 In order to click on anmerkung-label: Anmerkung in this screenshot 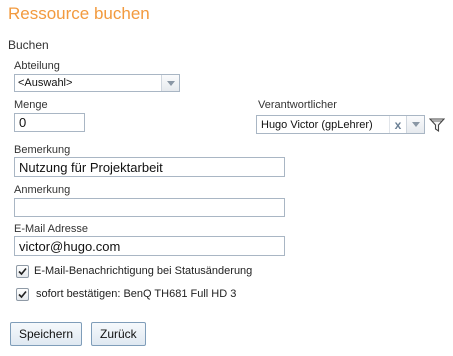, I will do `click(42, 190)`.